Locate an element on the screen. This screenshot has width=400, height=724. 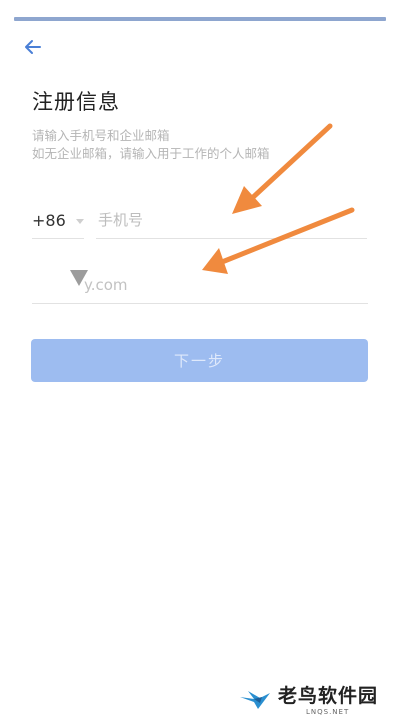
email-field-wrap is located at coordinates (200, 285).